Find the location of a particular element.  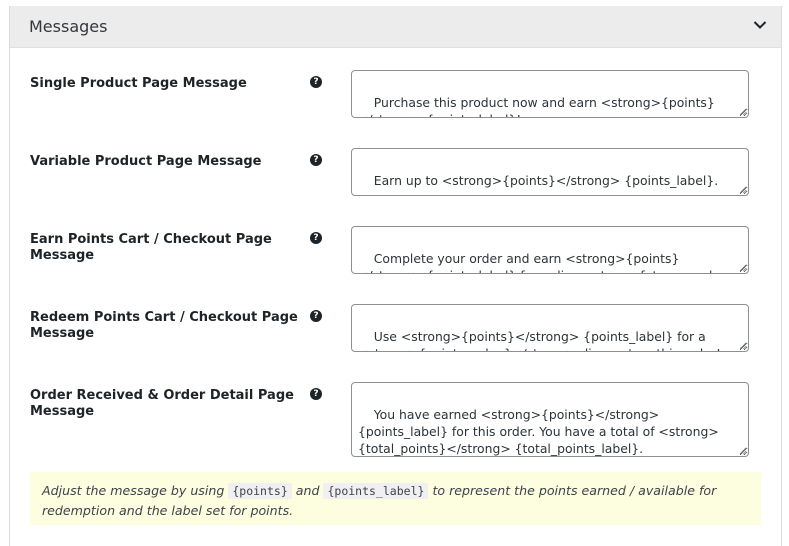

section-title: Messages is located at coordinates (68, 26).